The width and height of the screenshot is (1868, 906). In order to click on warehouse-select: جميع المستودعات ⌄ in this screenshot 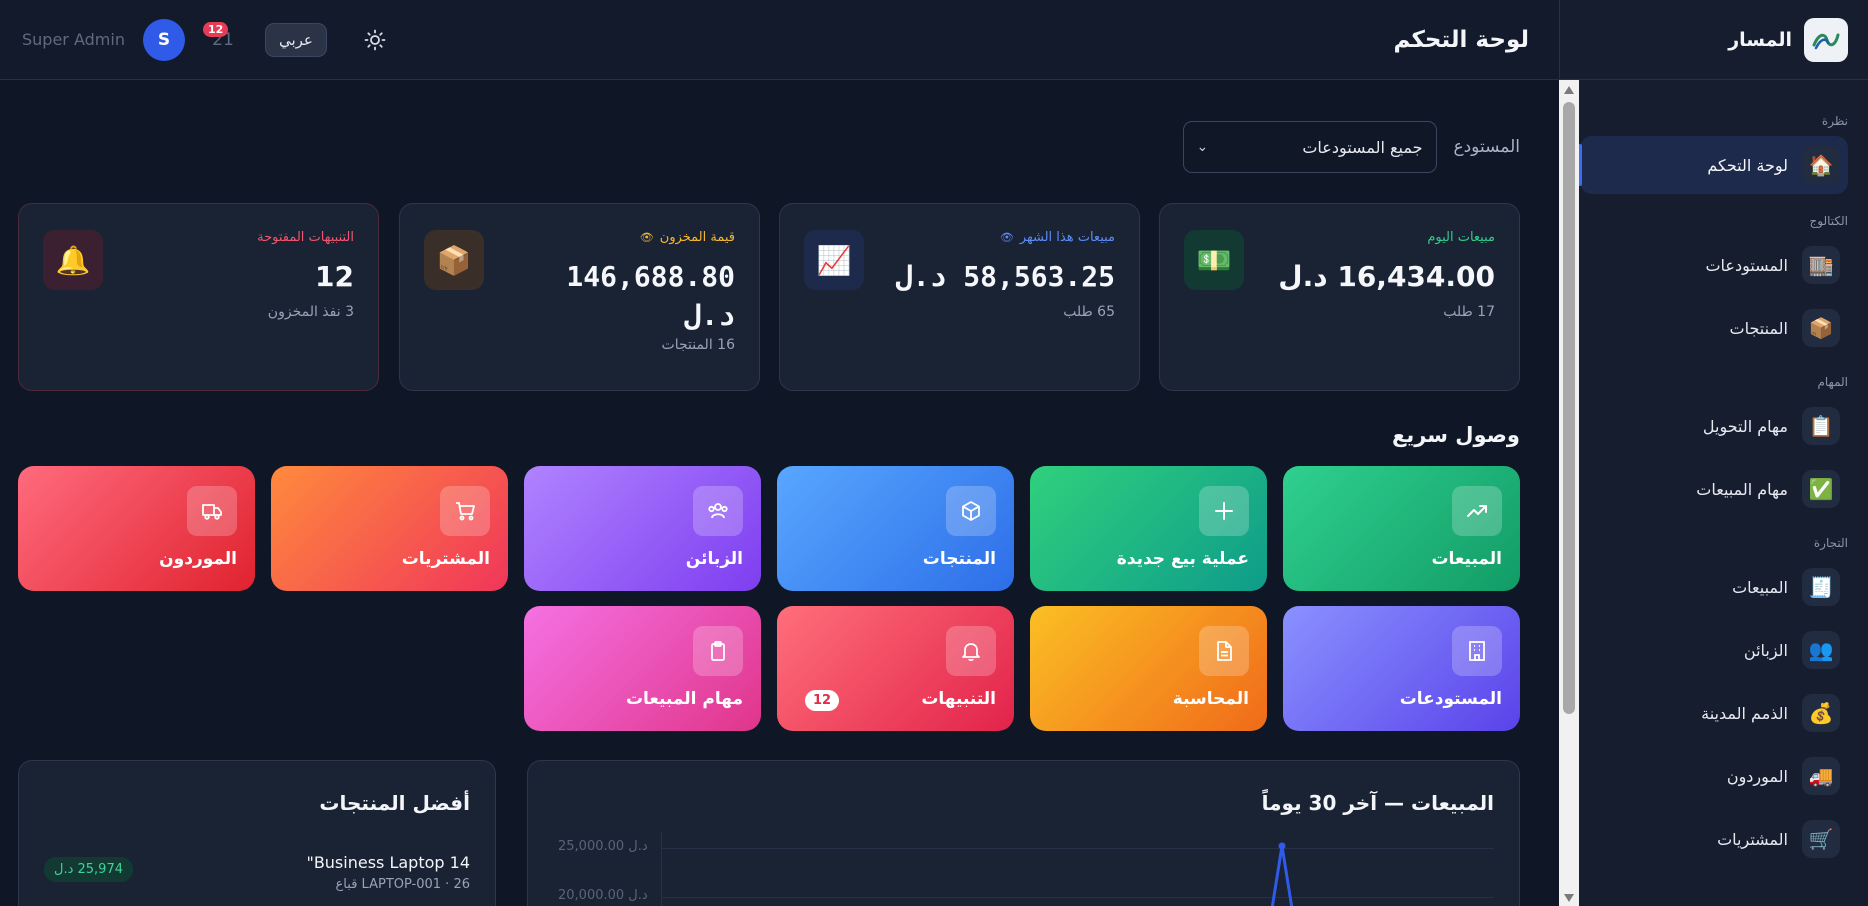, I will do `click(1310, 147)`.